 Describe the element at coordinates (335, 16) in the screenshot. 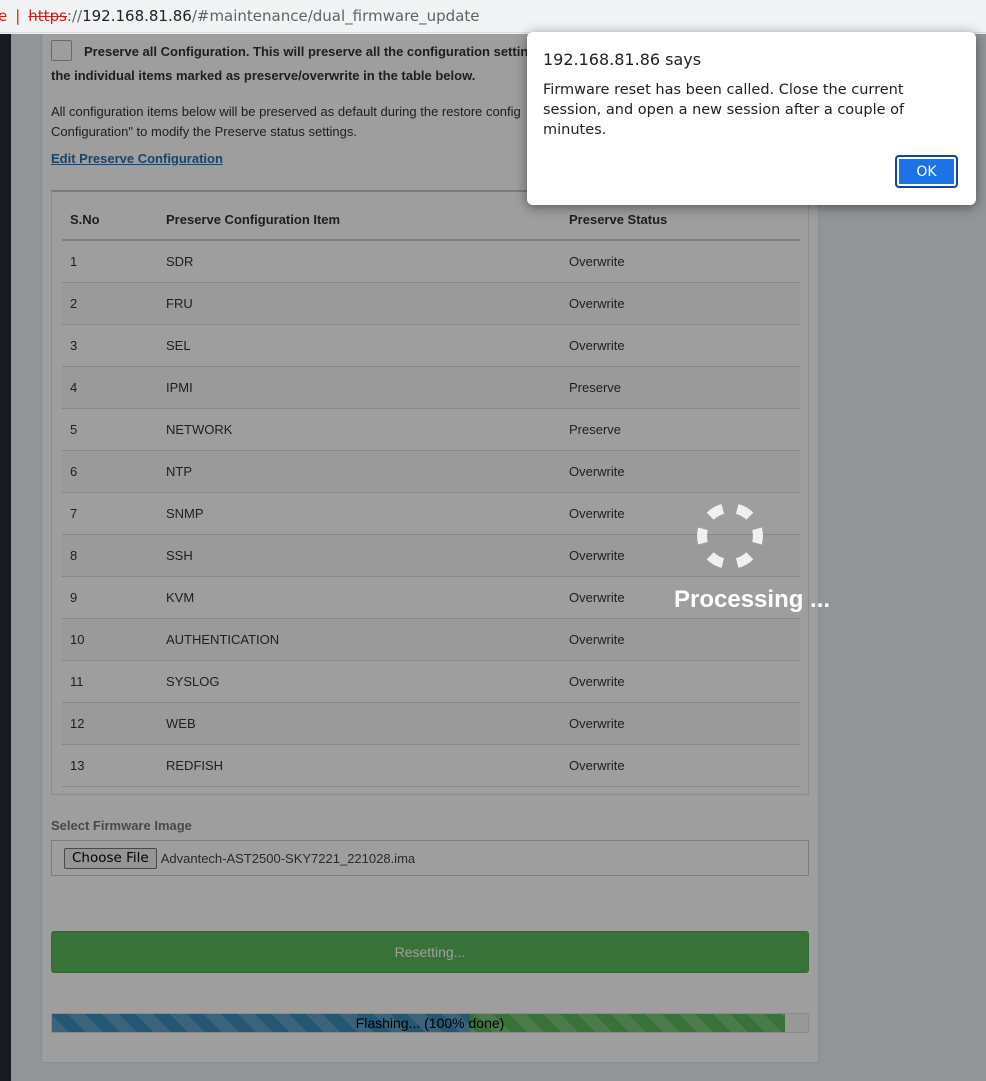

I see `url-path: /#maintenance/dual_firmware_update` at that location.